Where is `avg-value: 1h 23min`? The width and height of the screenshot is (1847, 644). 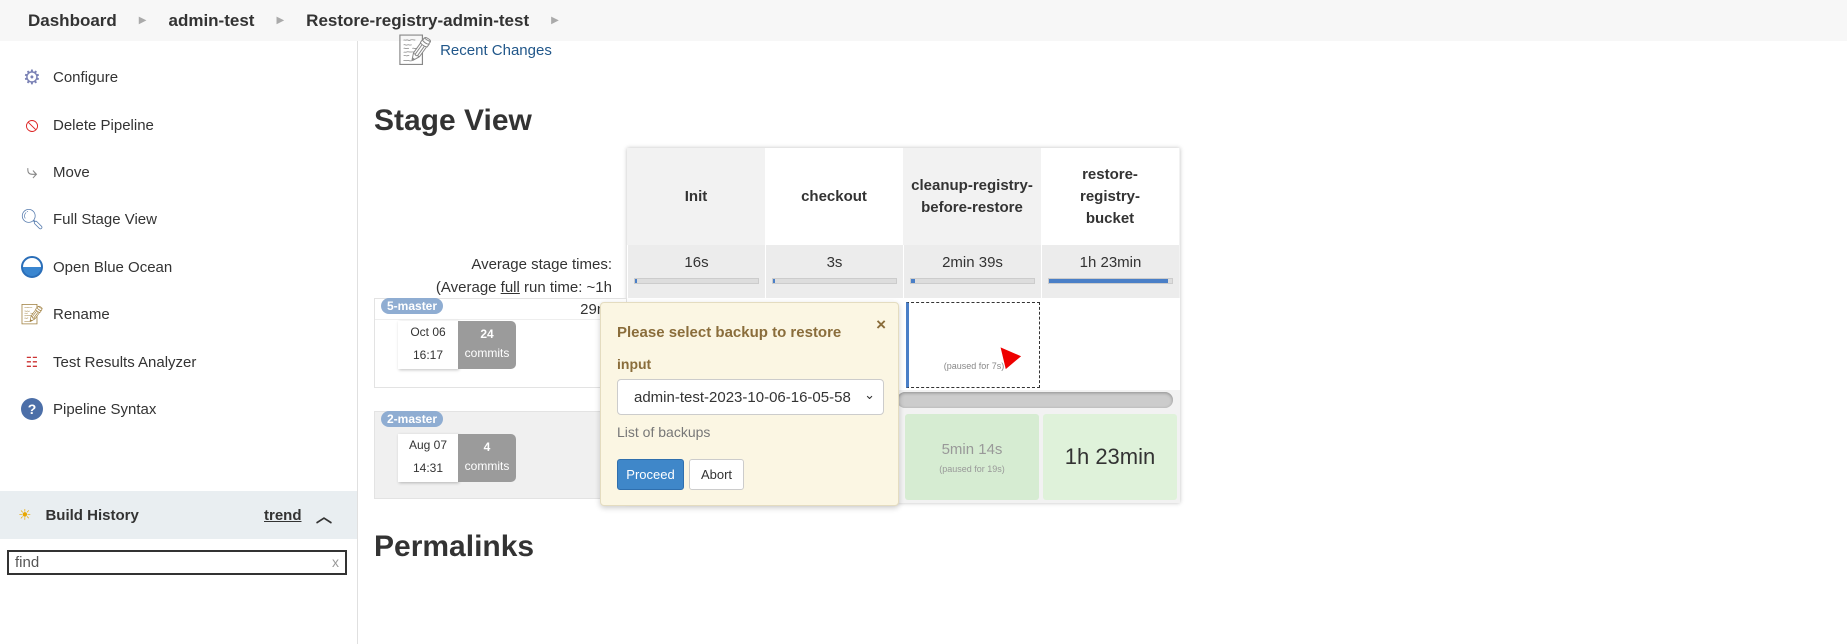
avg-value: 1h 23min is located at coordinates (1110, 262).